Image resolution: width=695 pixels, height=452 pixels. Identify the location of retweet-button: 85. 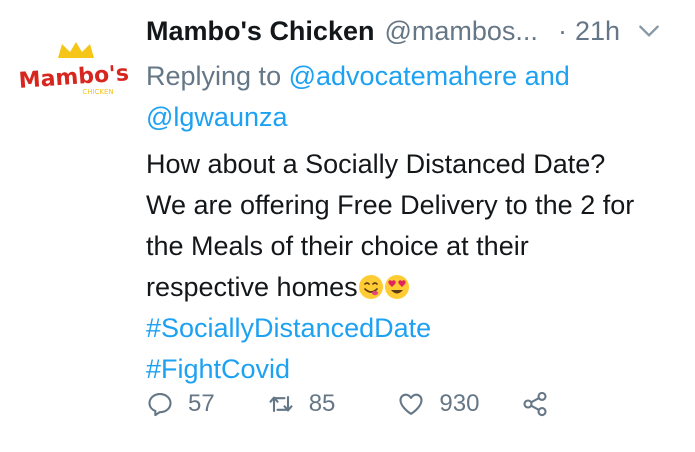
(301, 404).